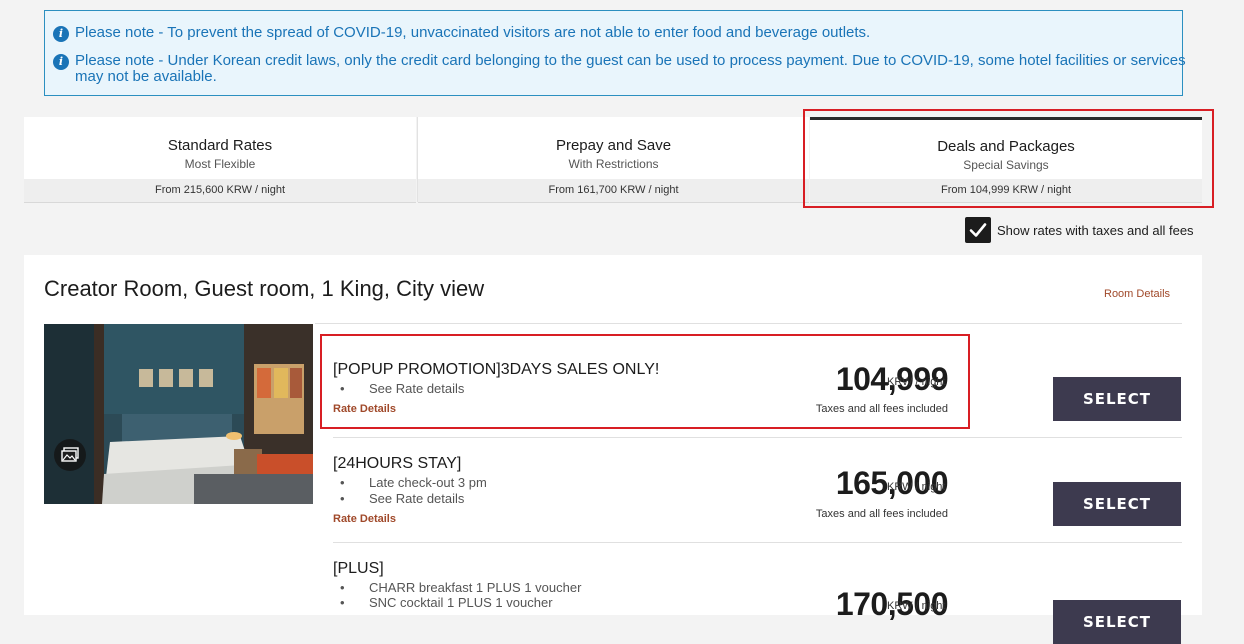  Describe the element at coordinates (402, 498) in the screenshot. I see `rate-bullet: See Rate details` at that location.